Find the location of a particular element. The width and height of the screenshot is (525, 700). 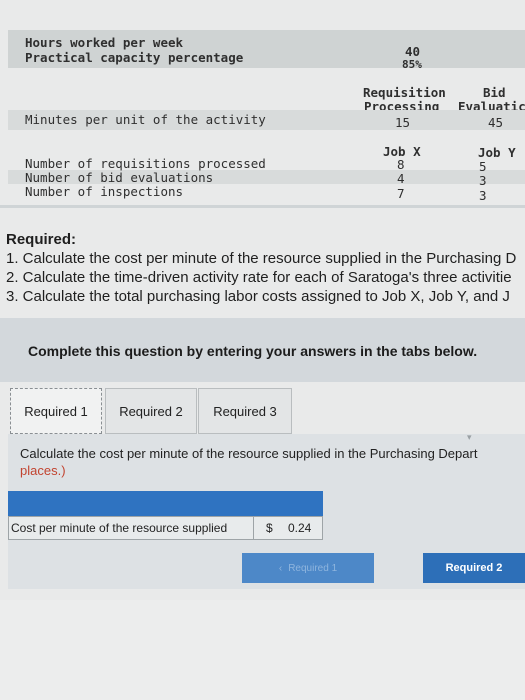

bid-evaluations-job-y: 3 is located at coordinates (483, 180).